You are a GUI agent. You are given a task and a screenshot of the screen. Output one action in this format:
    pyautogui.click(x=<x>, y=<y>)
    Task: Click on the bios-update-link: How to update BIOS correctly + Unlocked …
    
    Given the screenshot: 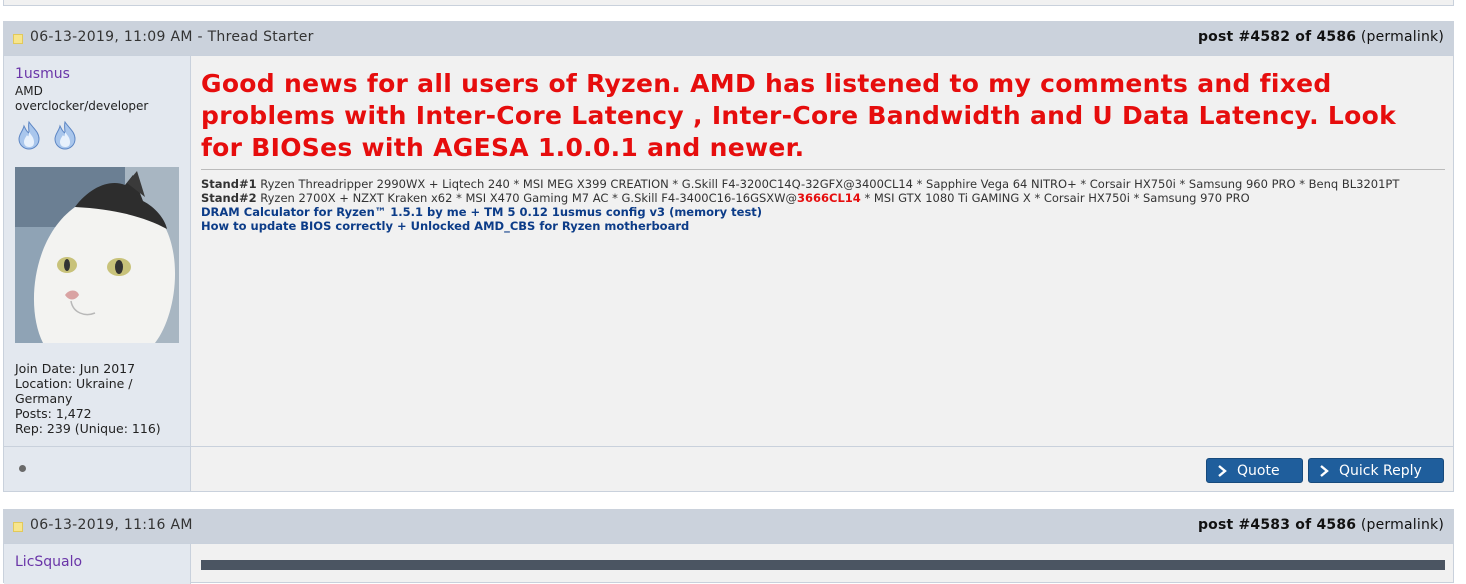 What is the action you would take?
    pyautogui.click(x=823, y=226)
    